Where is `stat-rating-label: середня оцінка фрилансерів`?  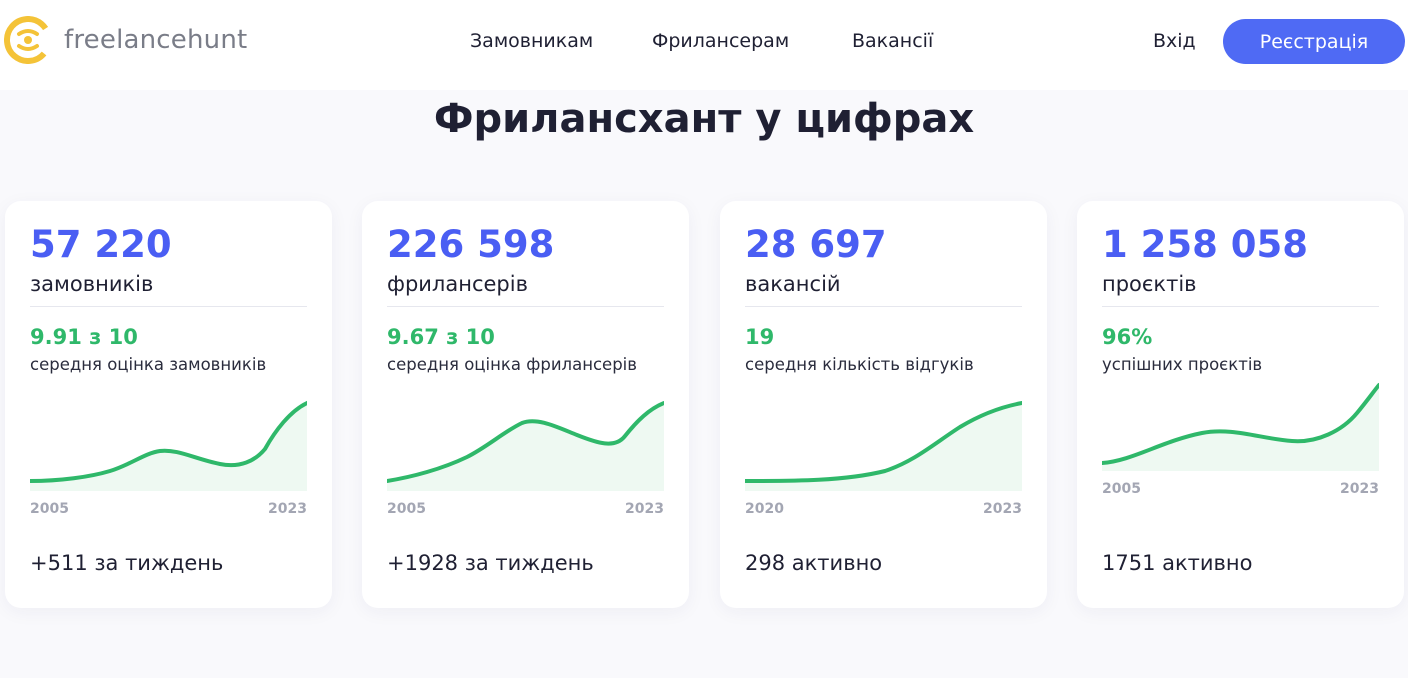 stat-rating-label: середня оцінка фрилансерів is located at coordinates (512, 364).